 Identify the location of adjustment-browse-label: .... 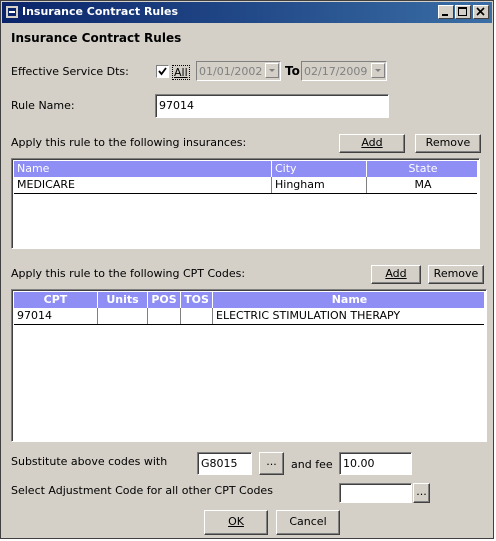
(421, 491).